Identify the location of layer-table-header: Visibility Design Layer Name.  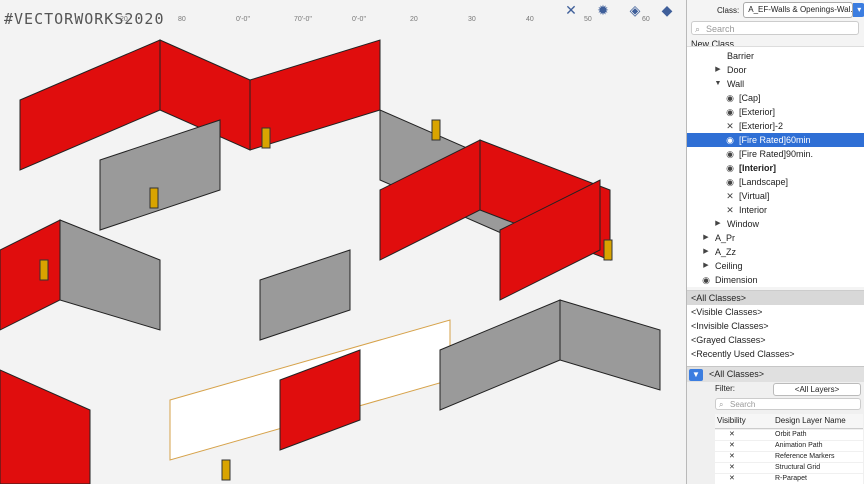
(789, 421).